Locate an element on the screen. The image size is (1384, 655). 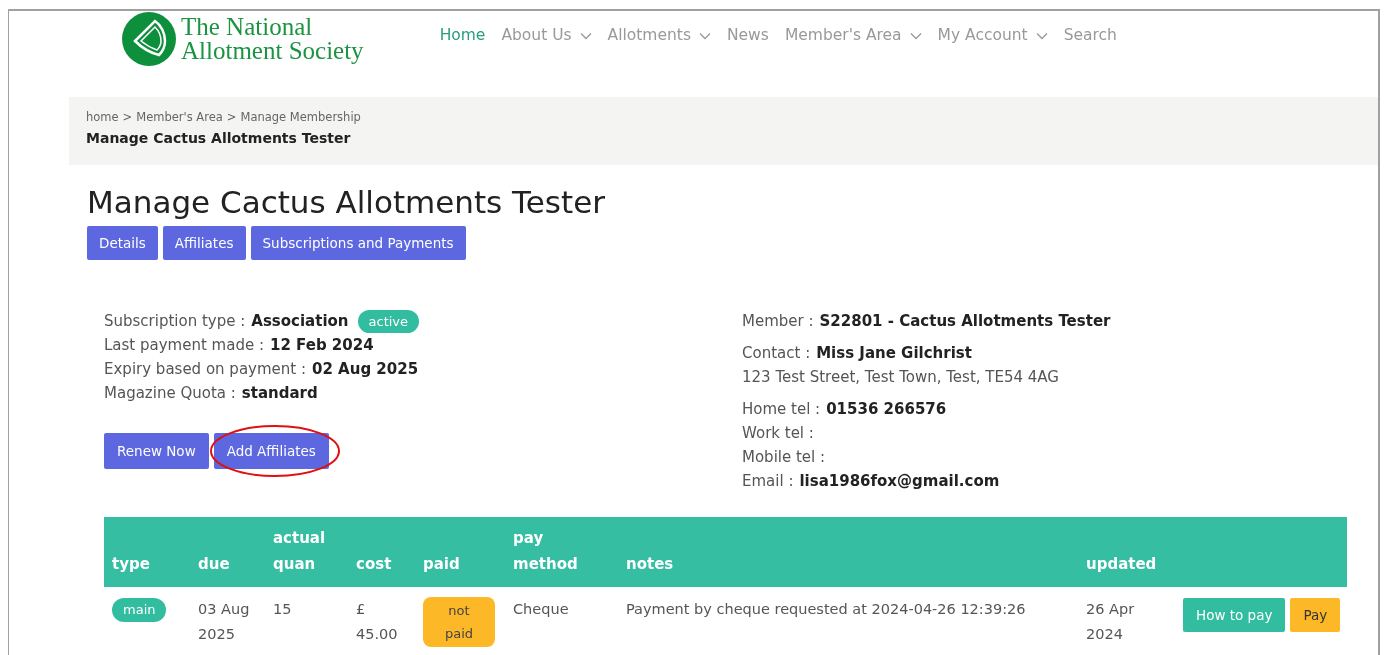
tab-button: Affiliates is located at coordinates (204, 243).